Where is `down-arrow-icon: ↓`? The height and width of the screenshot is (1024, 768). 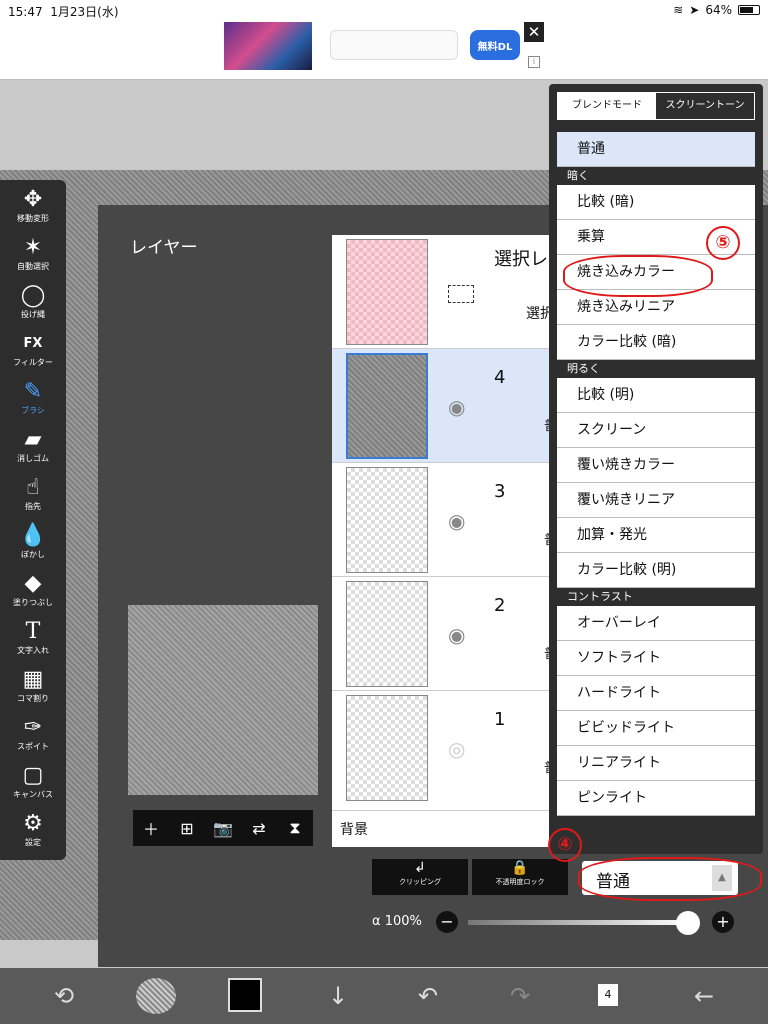
down-arrow-icon: ↓ is located at coordinates (338, 996).